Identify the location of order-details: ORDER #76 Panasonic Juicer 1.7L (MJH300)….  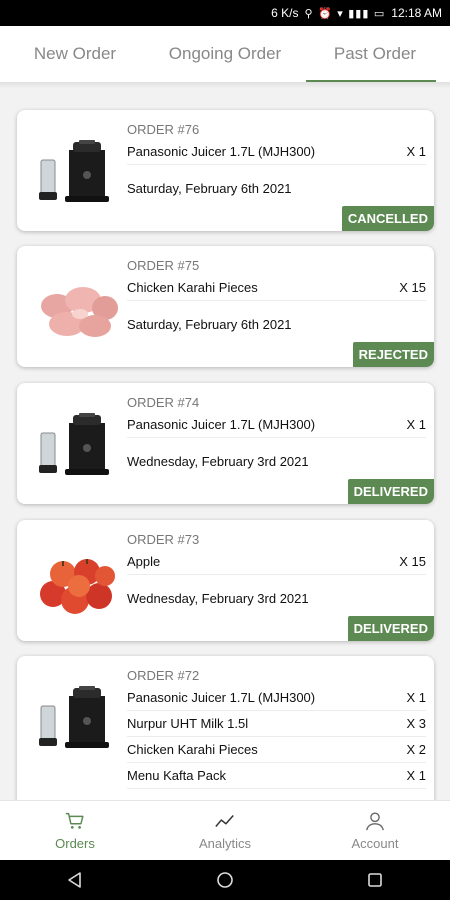
(276, 161).